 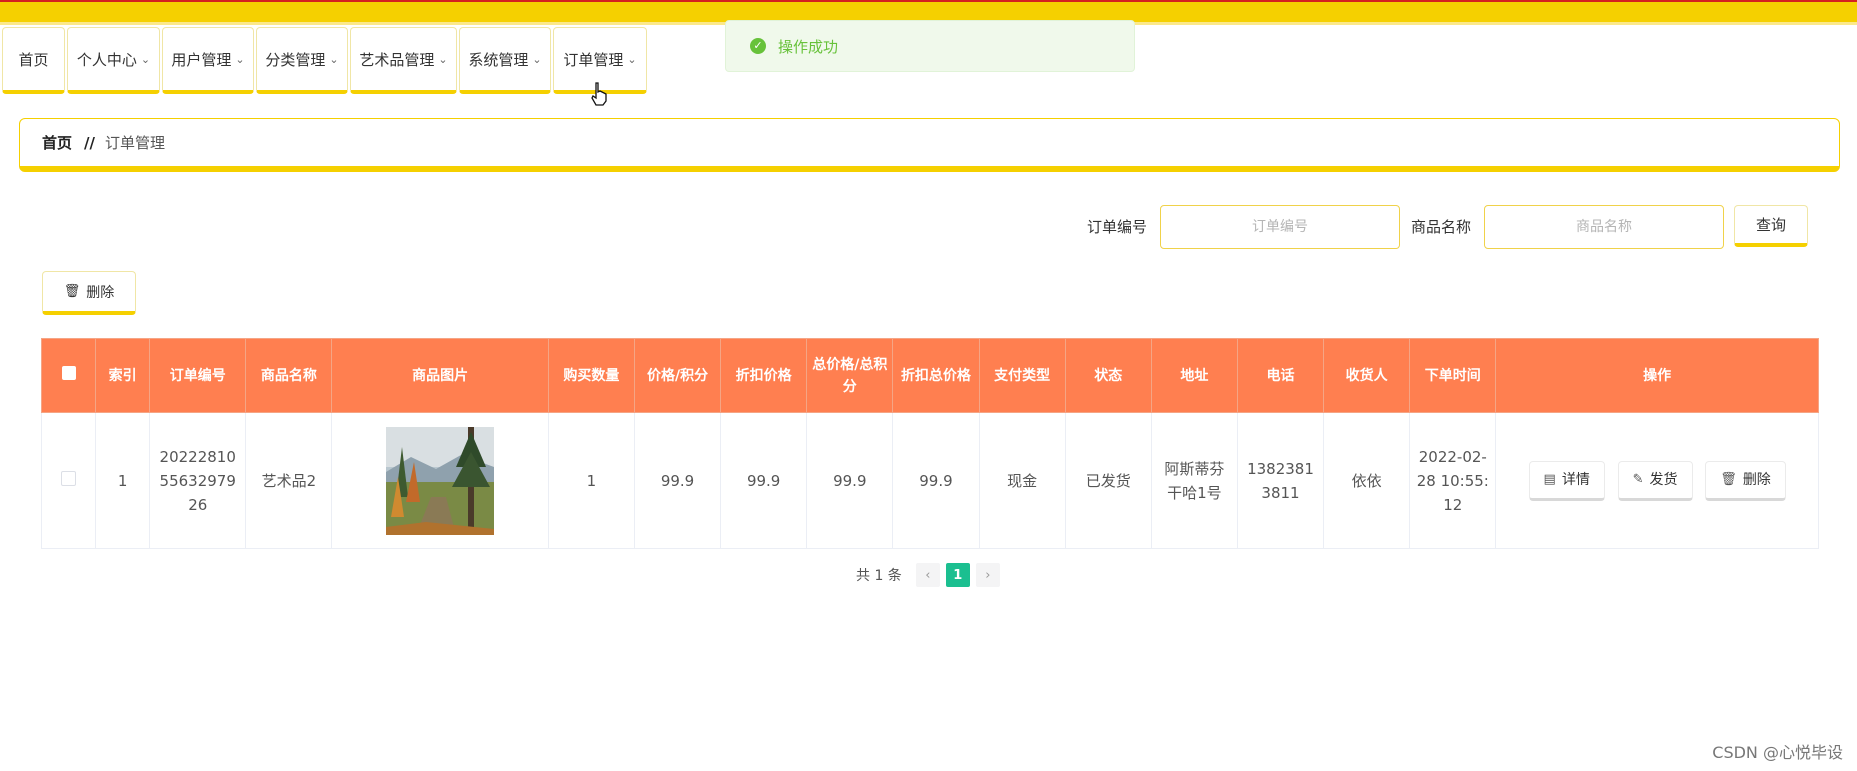 I want to click on column-header: 购买数量, so click(x=591, y=375).